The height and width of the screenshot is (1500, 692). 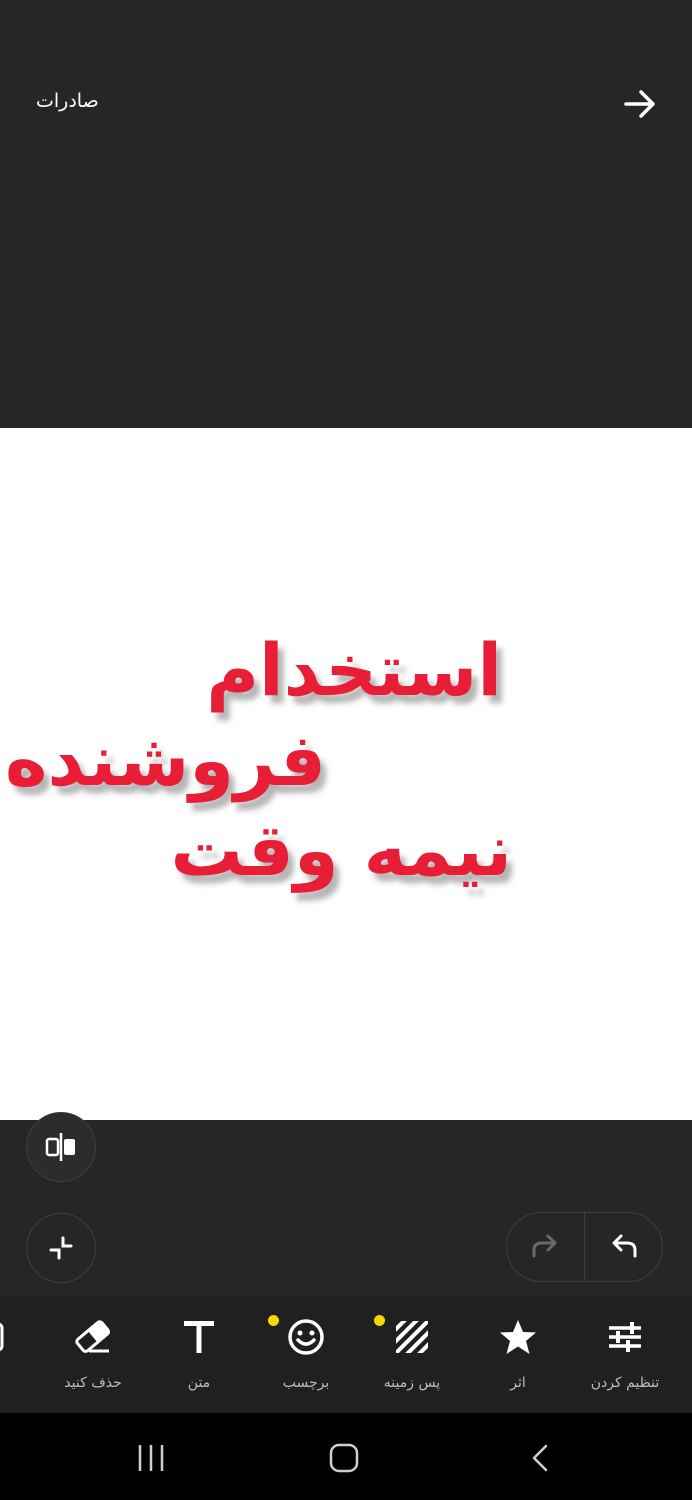 What do you see at coordinates (518, 1337) in the screenshot?
I see `star-icon` at bounding box center [518, 1337].